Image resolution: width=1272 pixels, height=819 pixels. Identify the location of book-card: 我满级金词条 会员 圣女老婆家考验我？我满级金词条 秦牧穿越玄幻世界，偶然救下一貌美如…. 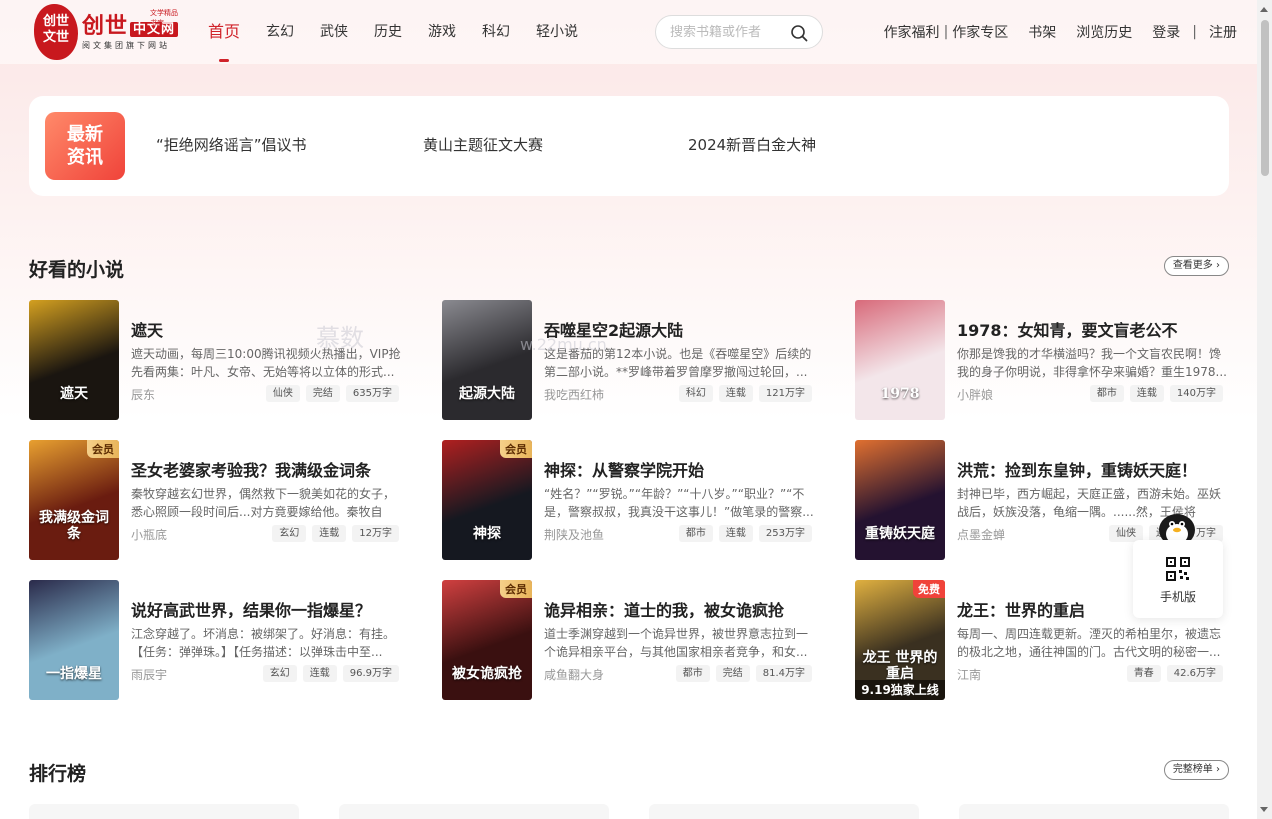
(214, 500).